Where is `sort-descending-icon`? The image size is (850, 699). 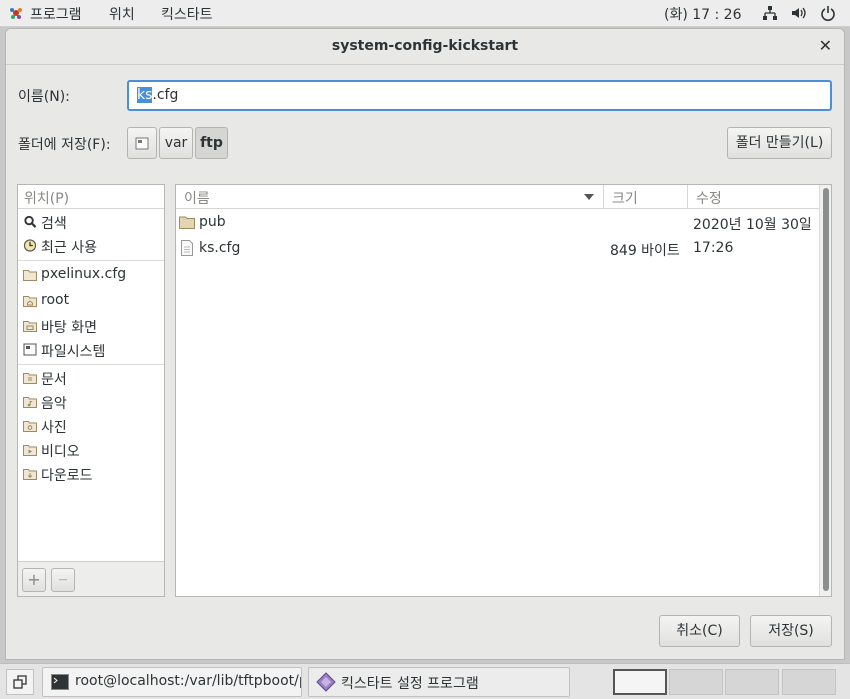 sort-descending-icon is located at coordinates (589, 197).